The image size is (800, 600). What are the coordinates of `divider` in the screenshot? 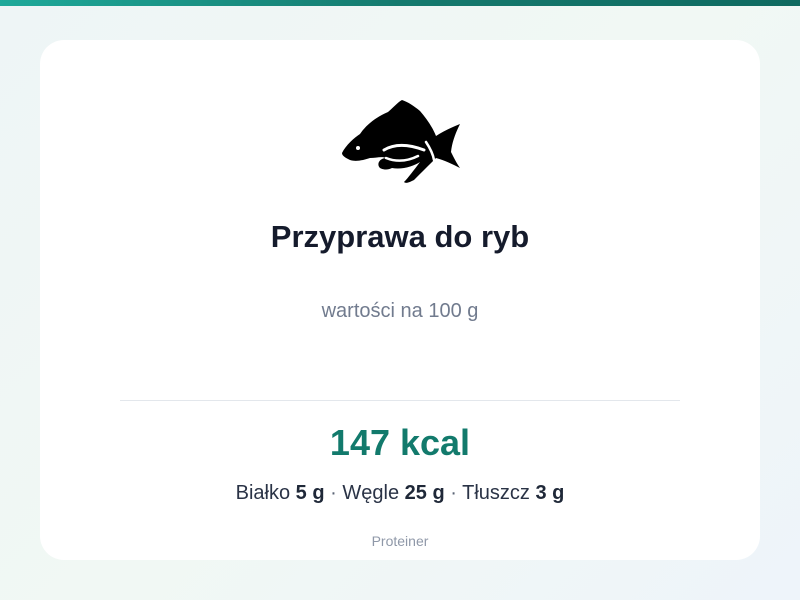 It's located at (400, 400).